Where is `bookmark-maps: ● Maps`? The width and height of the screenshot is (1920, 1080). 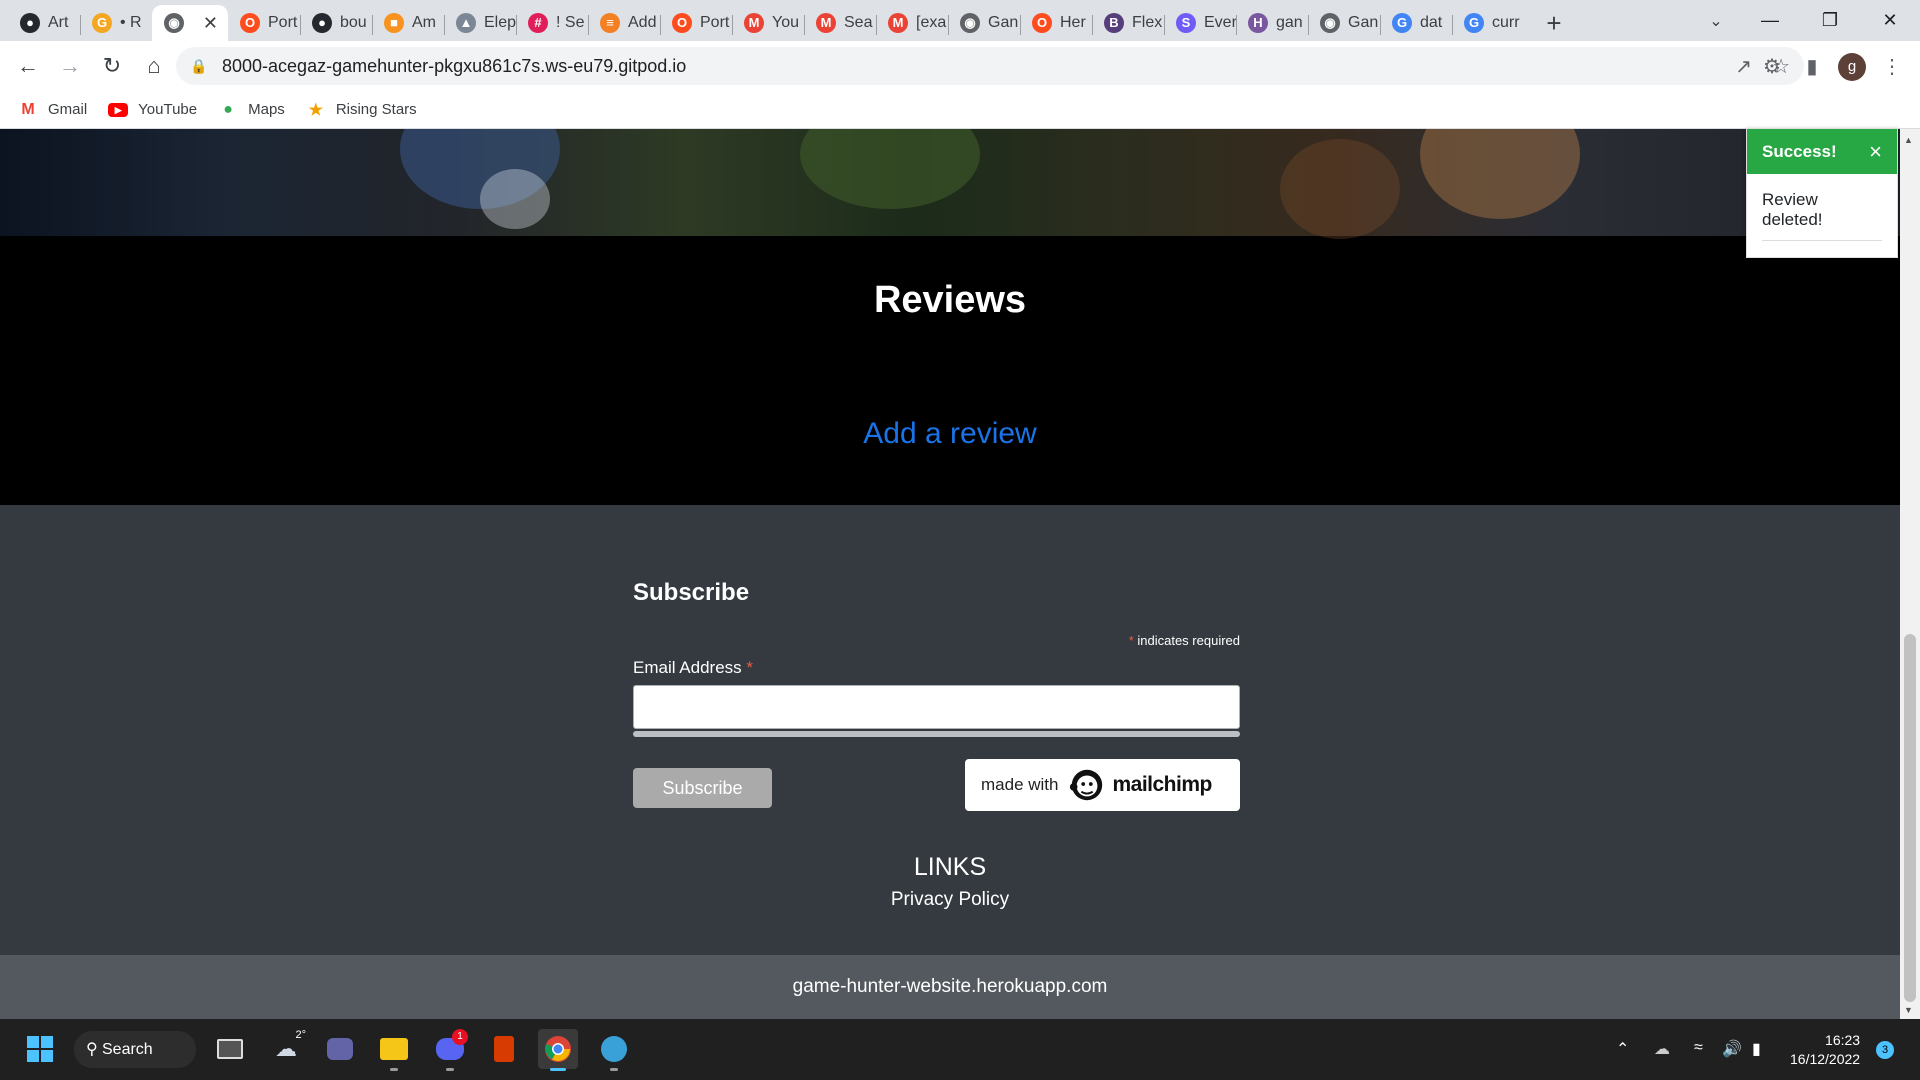 bookmark-maps: ● Maps is located at coordinates (251, 110).